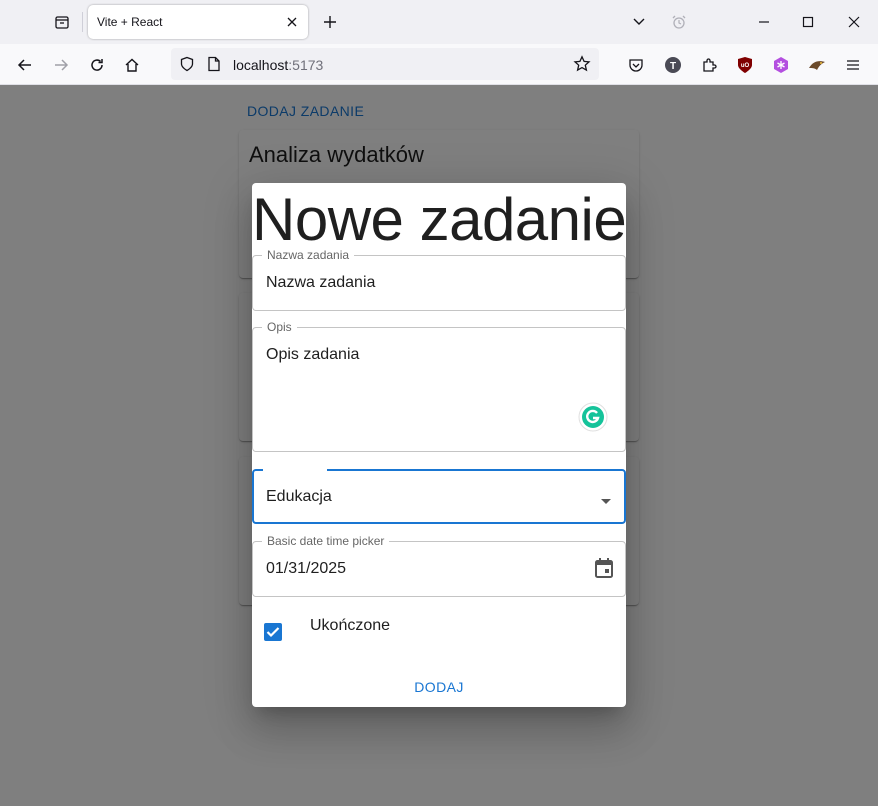 The height and width of the screenshot is (806, 878). I want to click on extension-bird-icon, so click(817, 65).